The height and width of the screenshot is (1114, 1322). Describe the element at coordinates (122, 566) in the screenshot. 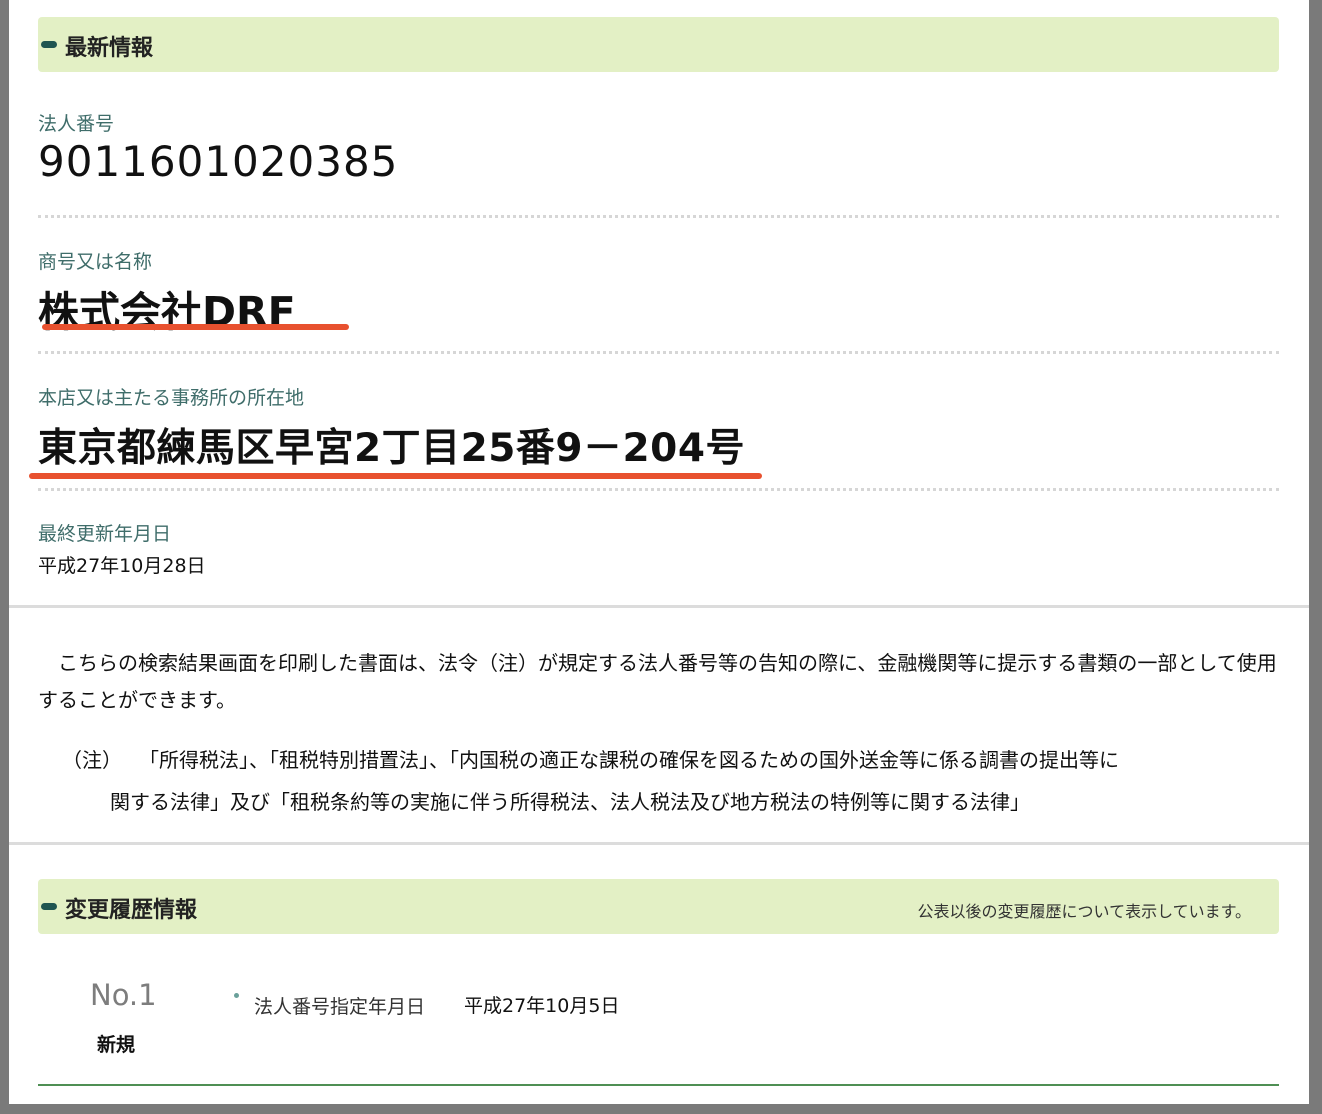

I see `last-updated-value: 平成27年10月28日` at that location.